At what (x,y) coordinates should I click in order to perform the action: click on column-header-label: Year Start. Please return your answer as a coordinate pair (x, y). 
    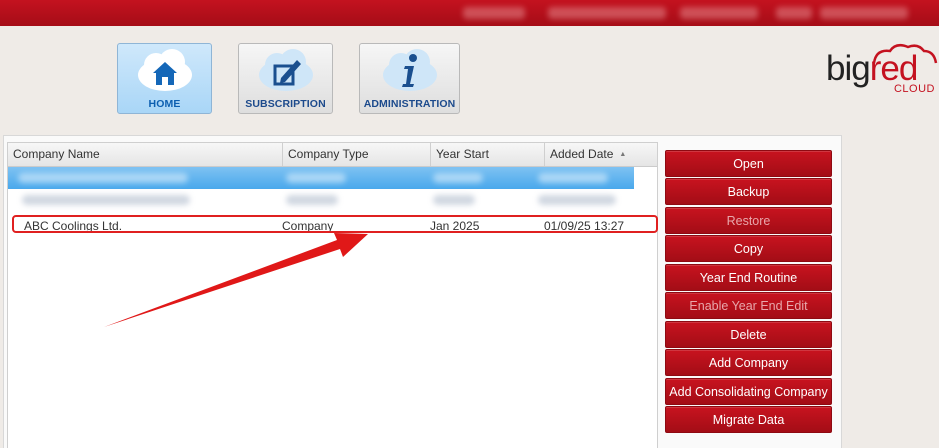
    Looking at the image, I should click on (462, 154).